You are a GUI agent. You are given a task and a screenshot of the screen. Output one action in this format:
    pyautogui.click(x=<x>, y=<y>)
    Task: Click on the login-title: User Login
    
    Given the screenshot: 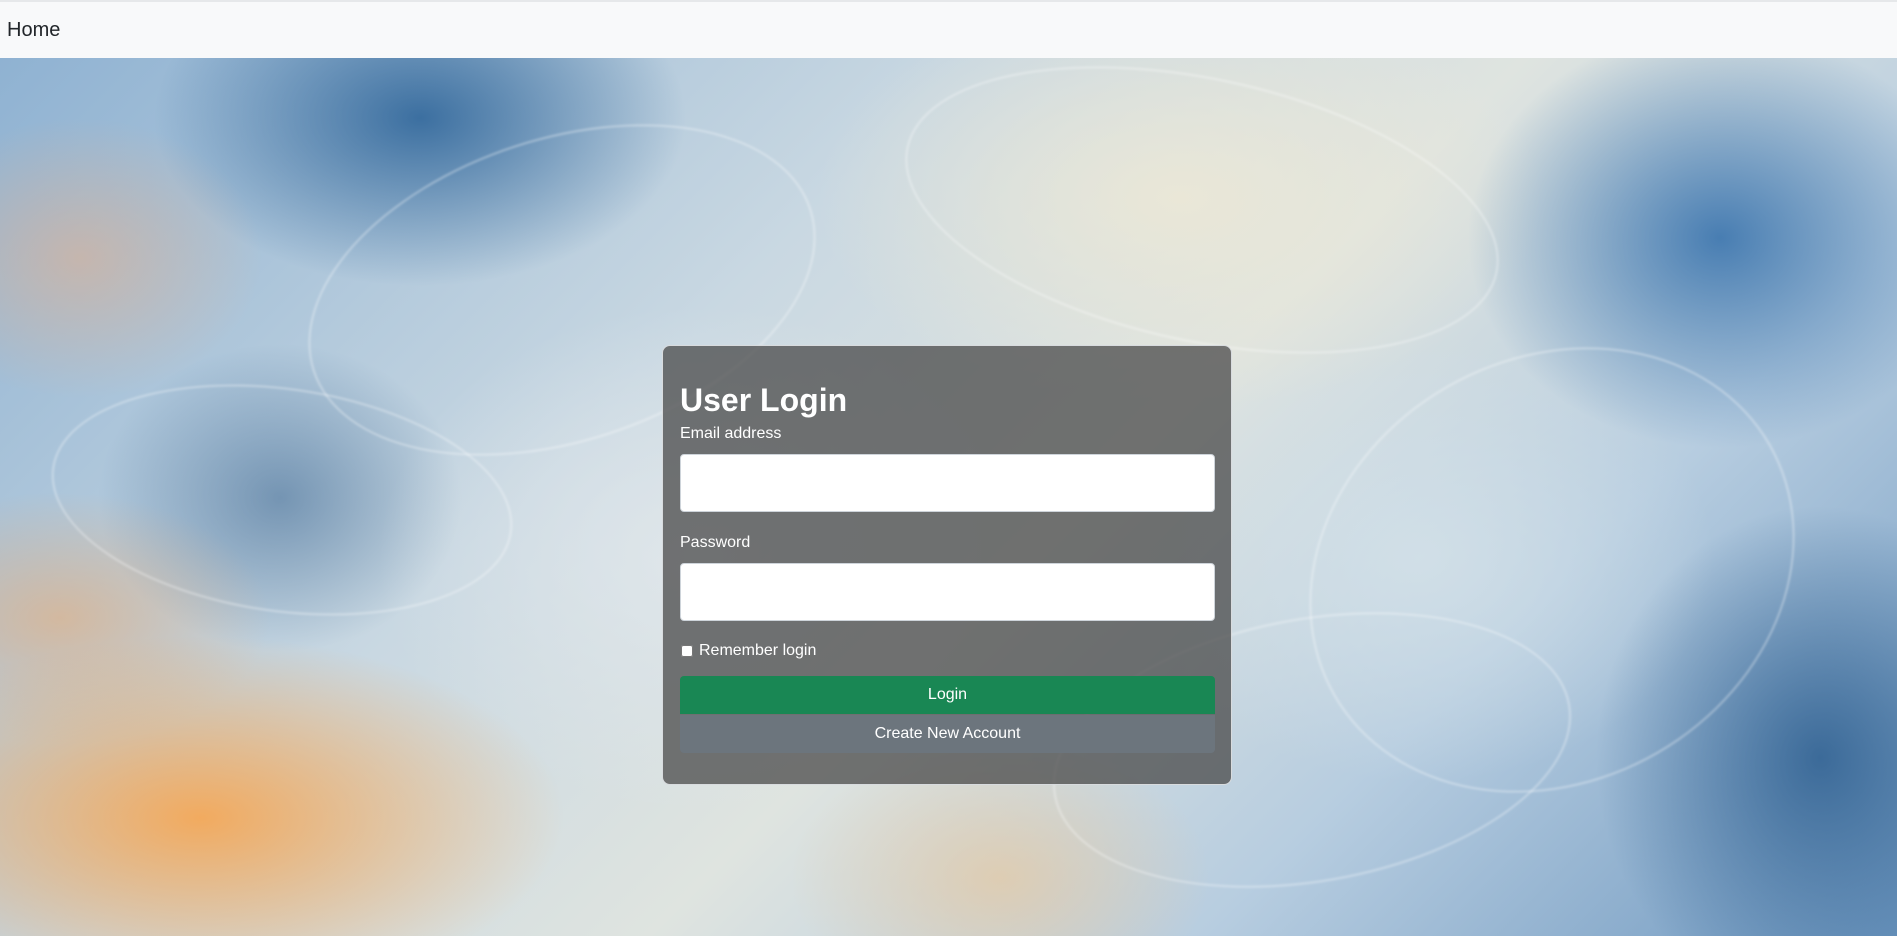 What is the action you would take?
    pyautogui.click(x=764, y=400)
    